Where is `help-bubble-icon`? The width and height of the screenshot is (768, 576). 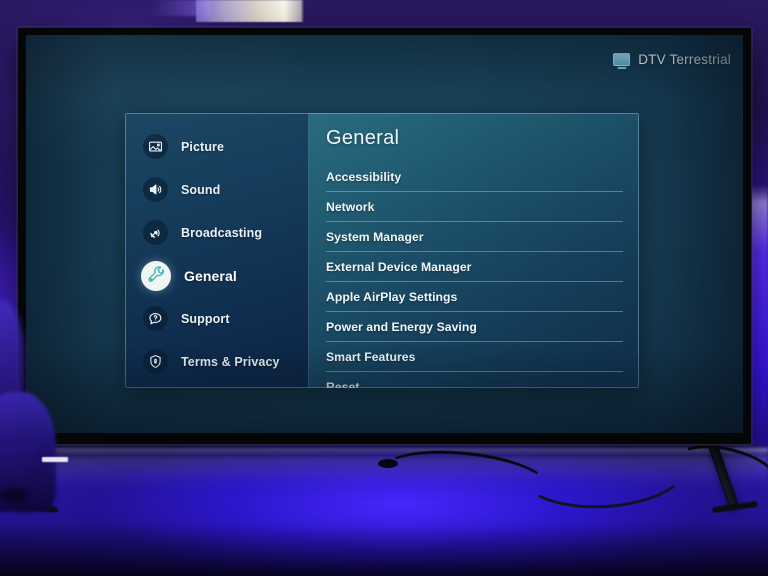
help-bubble-icon is located at coordinates (155, 318).